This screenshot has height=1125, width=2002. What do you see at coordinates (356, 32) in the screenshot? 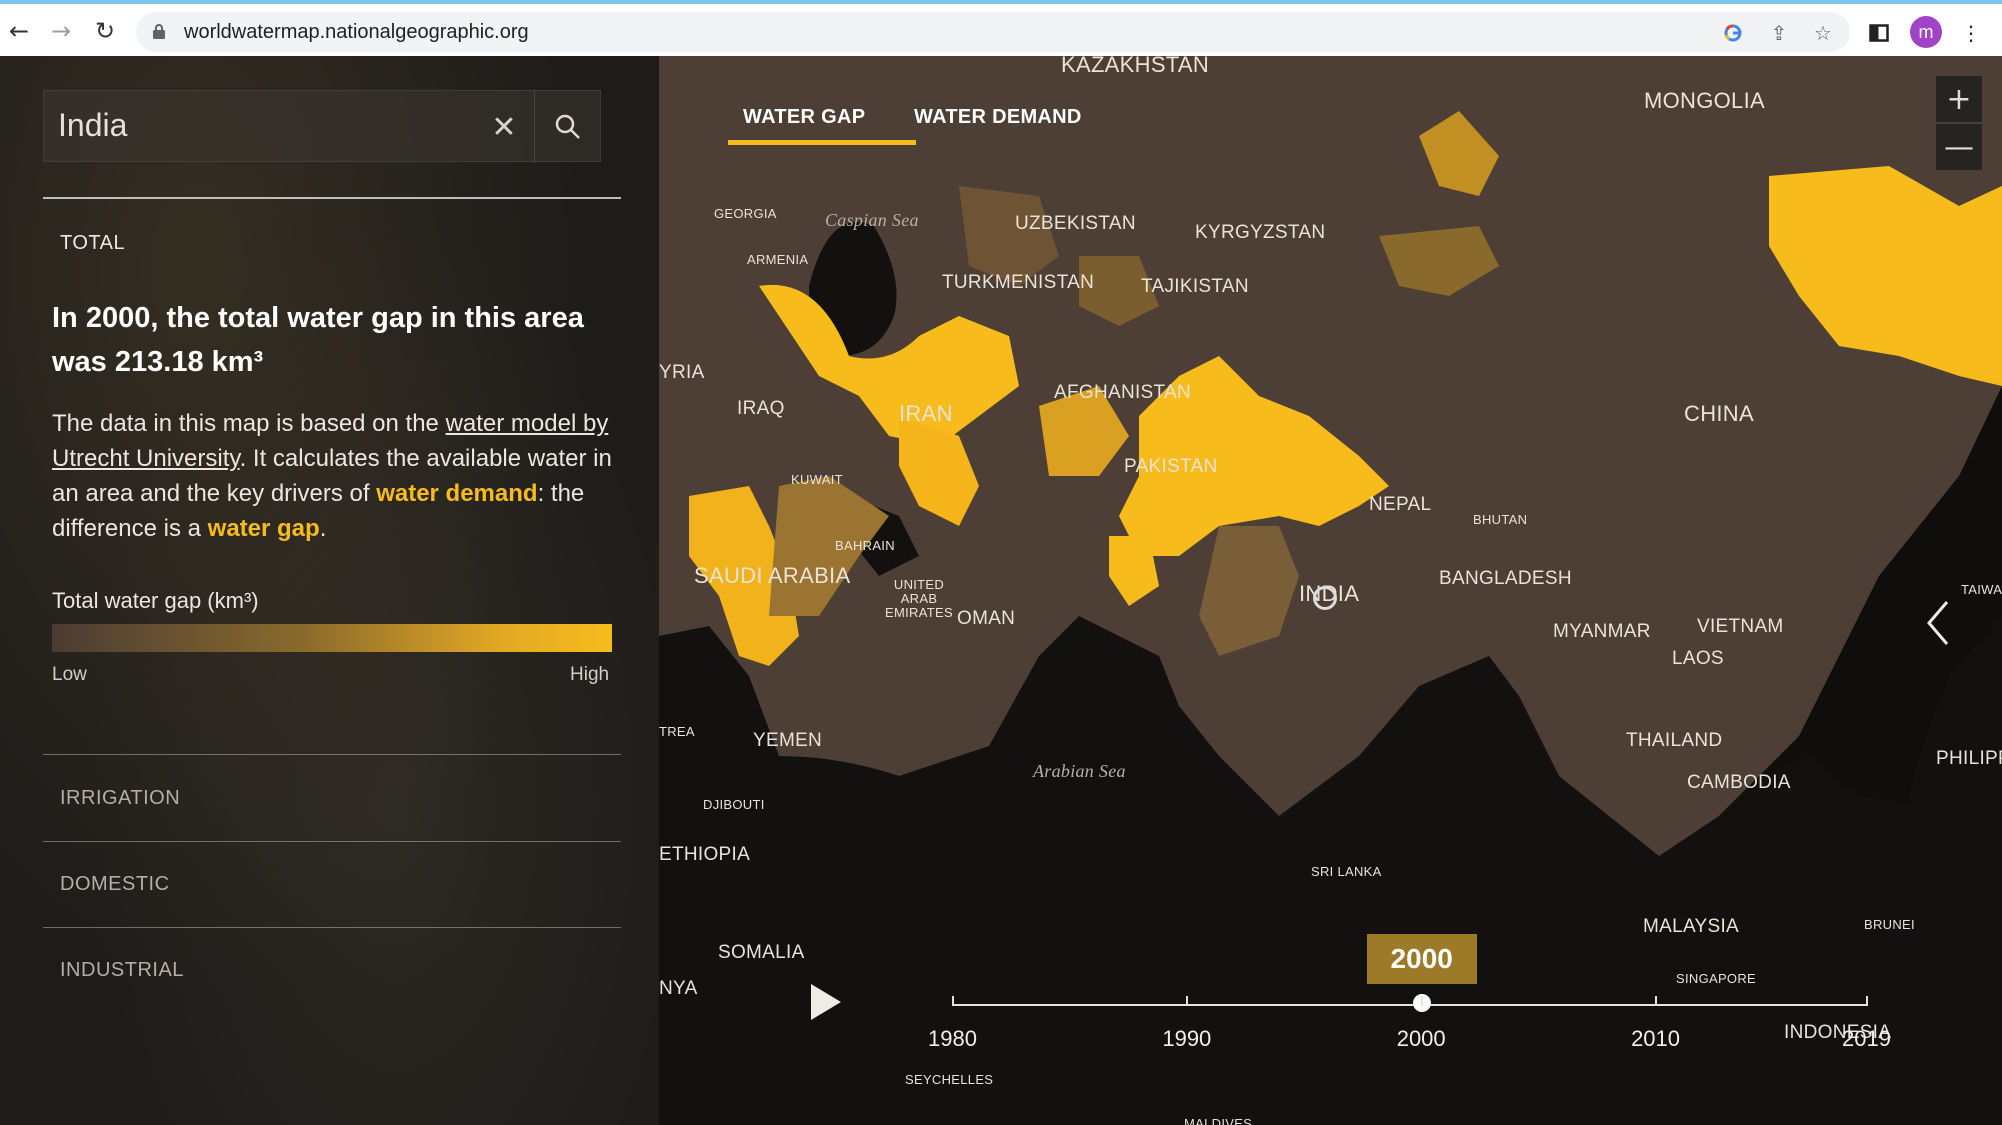
I see `url-text: worldwatermap.nationalgeographic.org` at bounding box center [356, 32].